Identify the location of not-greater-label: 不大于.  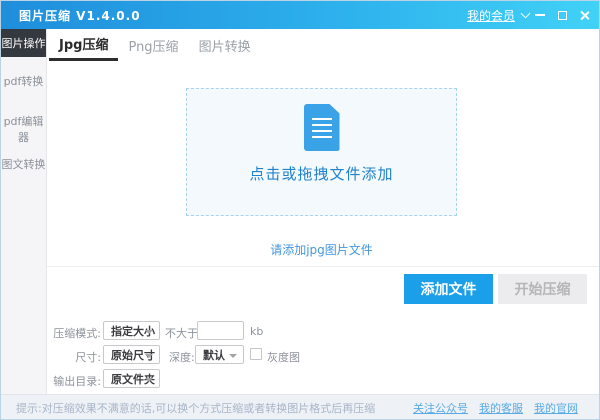
(181, 333).